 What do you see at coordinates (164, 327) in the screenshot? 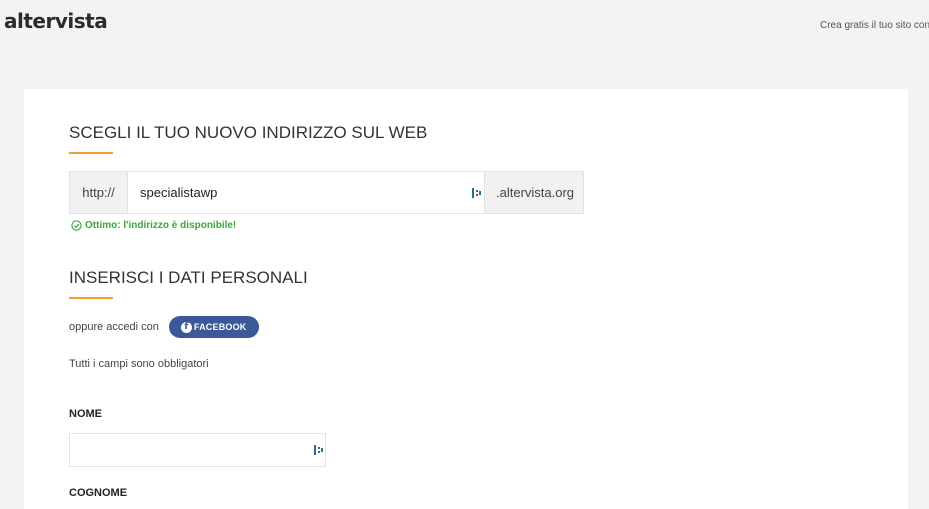
I see `social-login-row: oppure accedi con f FACEBOOK` at bounding box center [164, 327].